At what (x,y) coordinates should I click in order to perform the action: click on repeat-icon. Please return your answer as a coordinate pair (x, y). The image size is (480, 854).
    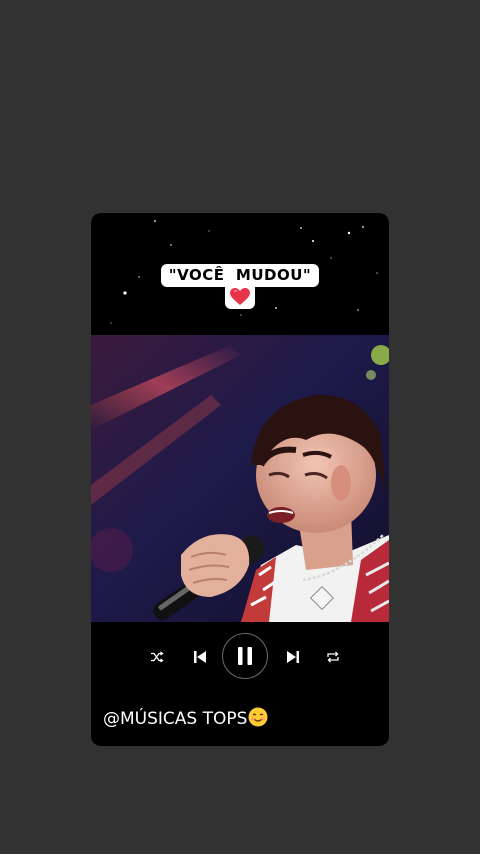
    Looking at the image, I should click on (333, 657).